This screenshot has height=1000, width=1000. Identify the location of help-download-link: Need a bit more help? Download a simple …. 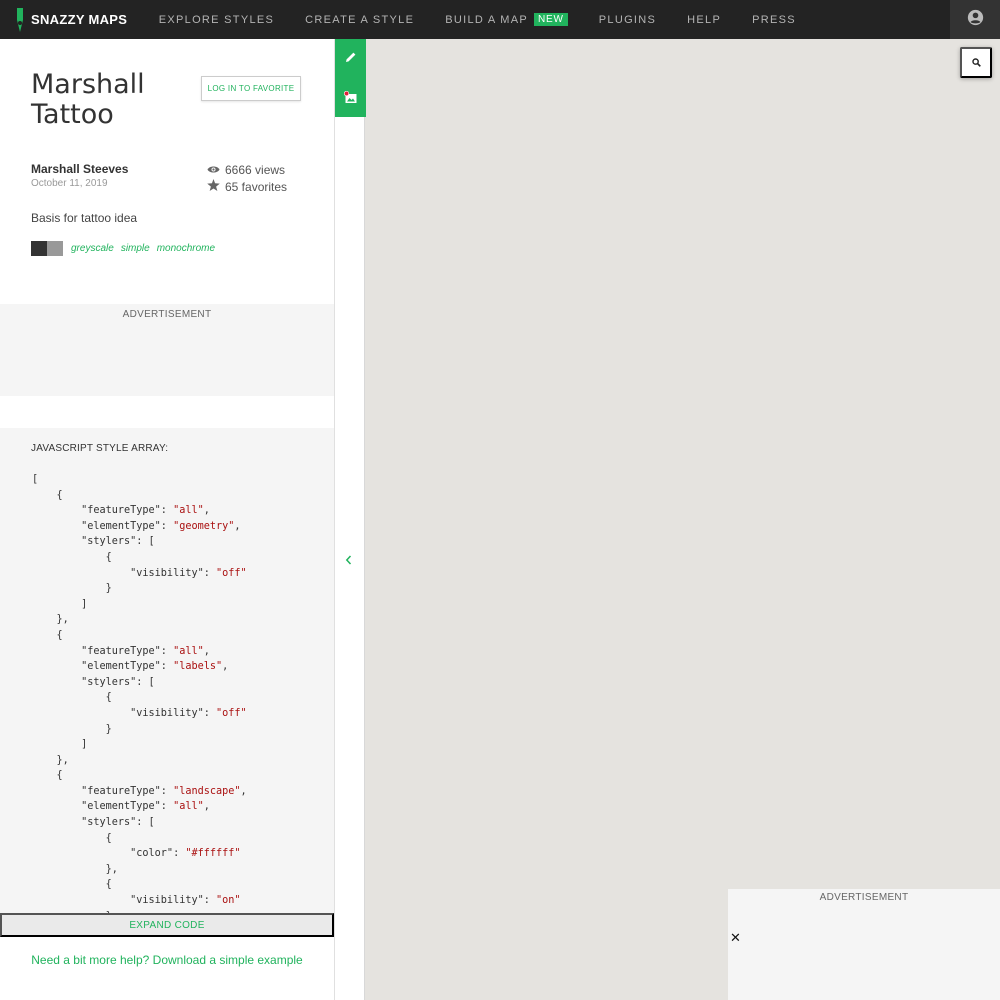
(167, 960).